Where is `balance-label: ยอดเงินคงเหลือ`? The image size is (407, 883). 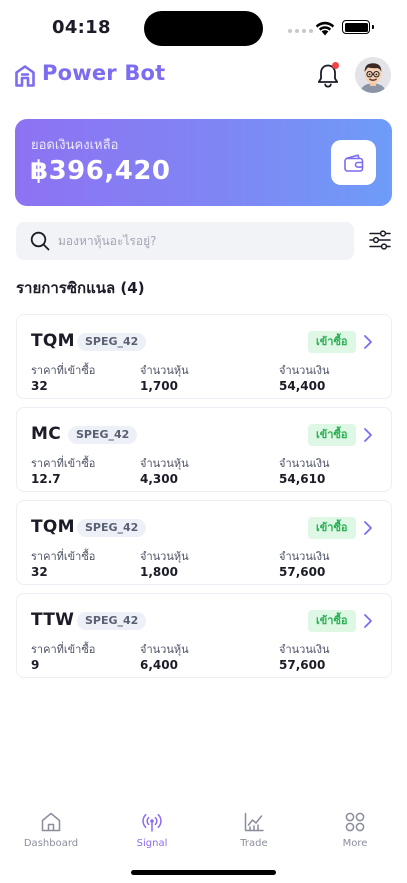 balance-label: ยอดเงินคงเหลือ is located at coordinates (75, 145).